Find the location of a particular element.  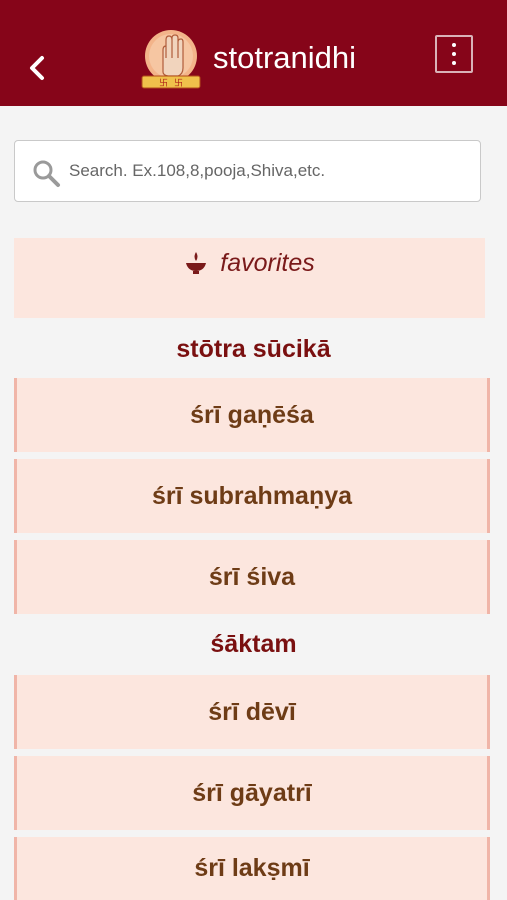

list-item-label: śrī gāyatrī is located at coordinates (252, 792).